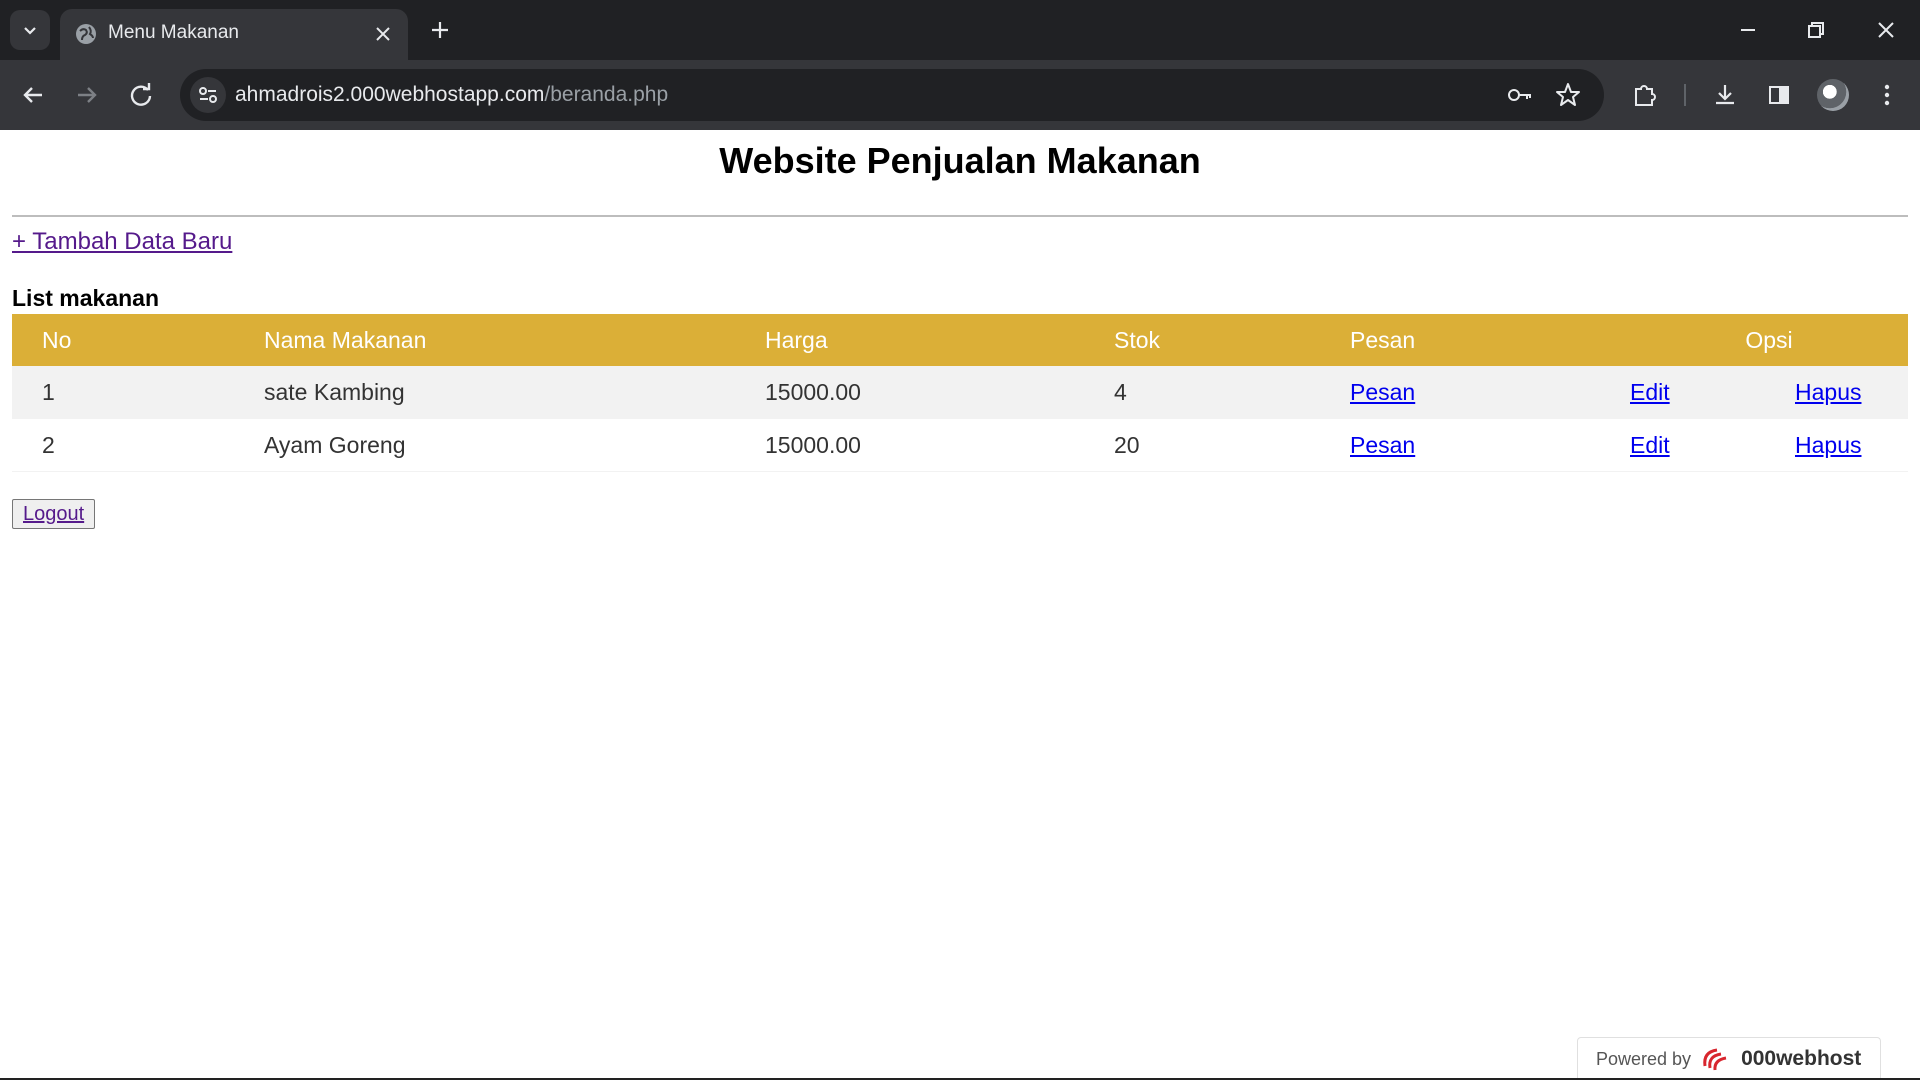 The image size is (1920, 1080). I want to click on powered-by-text: Powered by, so click(1644, 1058).